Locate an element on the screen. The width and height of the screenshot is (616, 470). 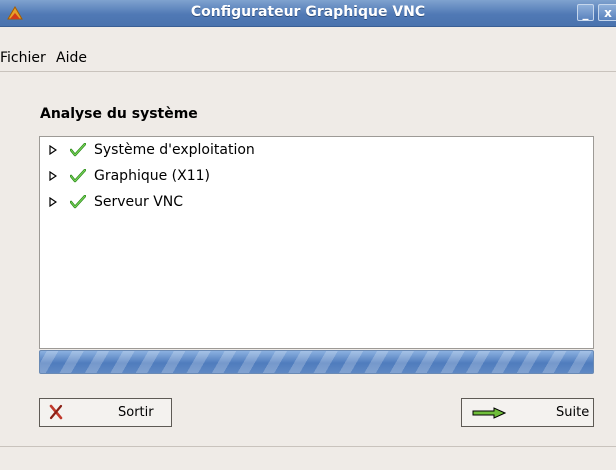
tree-label: Graphique (X11) is located at coordinates (152, 176).